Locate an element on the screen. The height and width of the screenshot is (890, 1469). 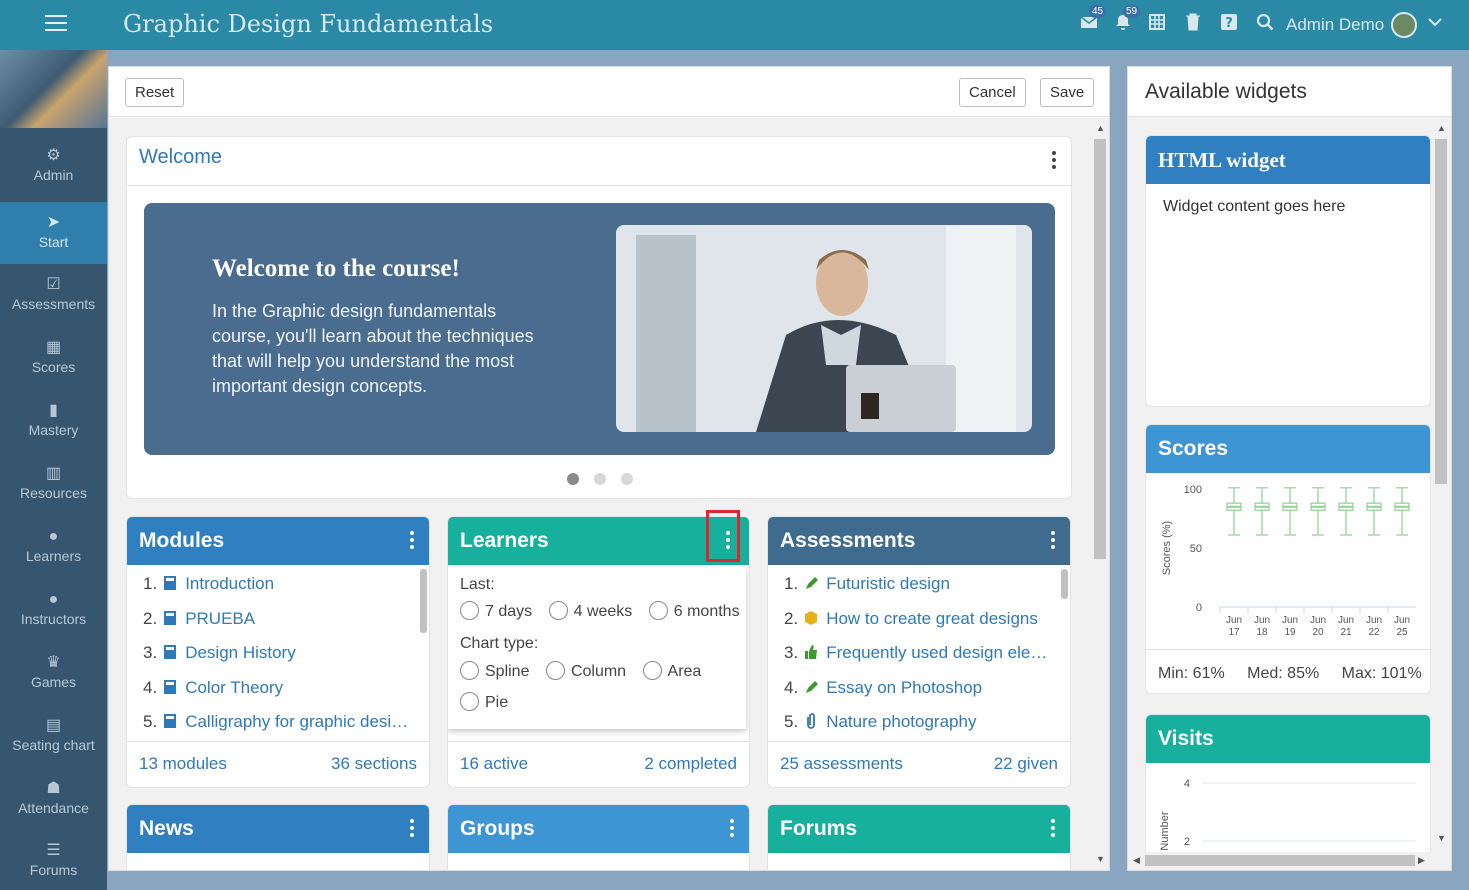
assessment-link: How to create great designs is located at coordinates (932, 618).